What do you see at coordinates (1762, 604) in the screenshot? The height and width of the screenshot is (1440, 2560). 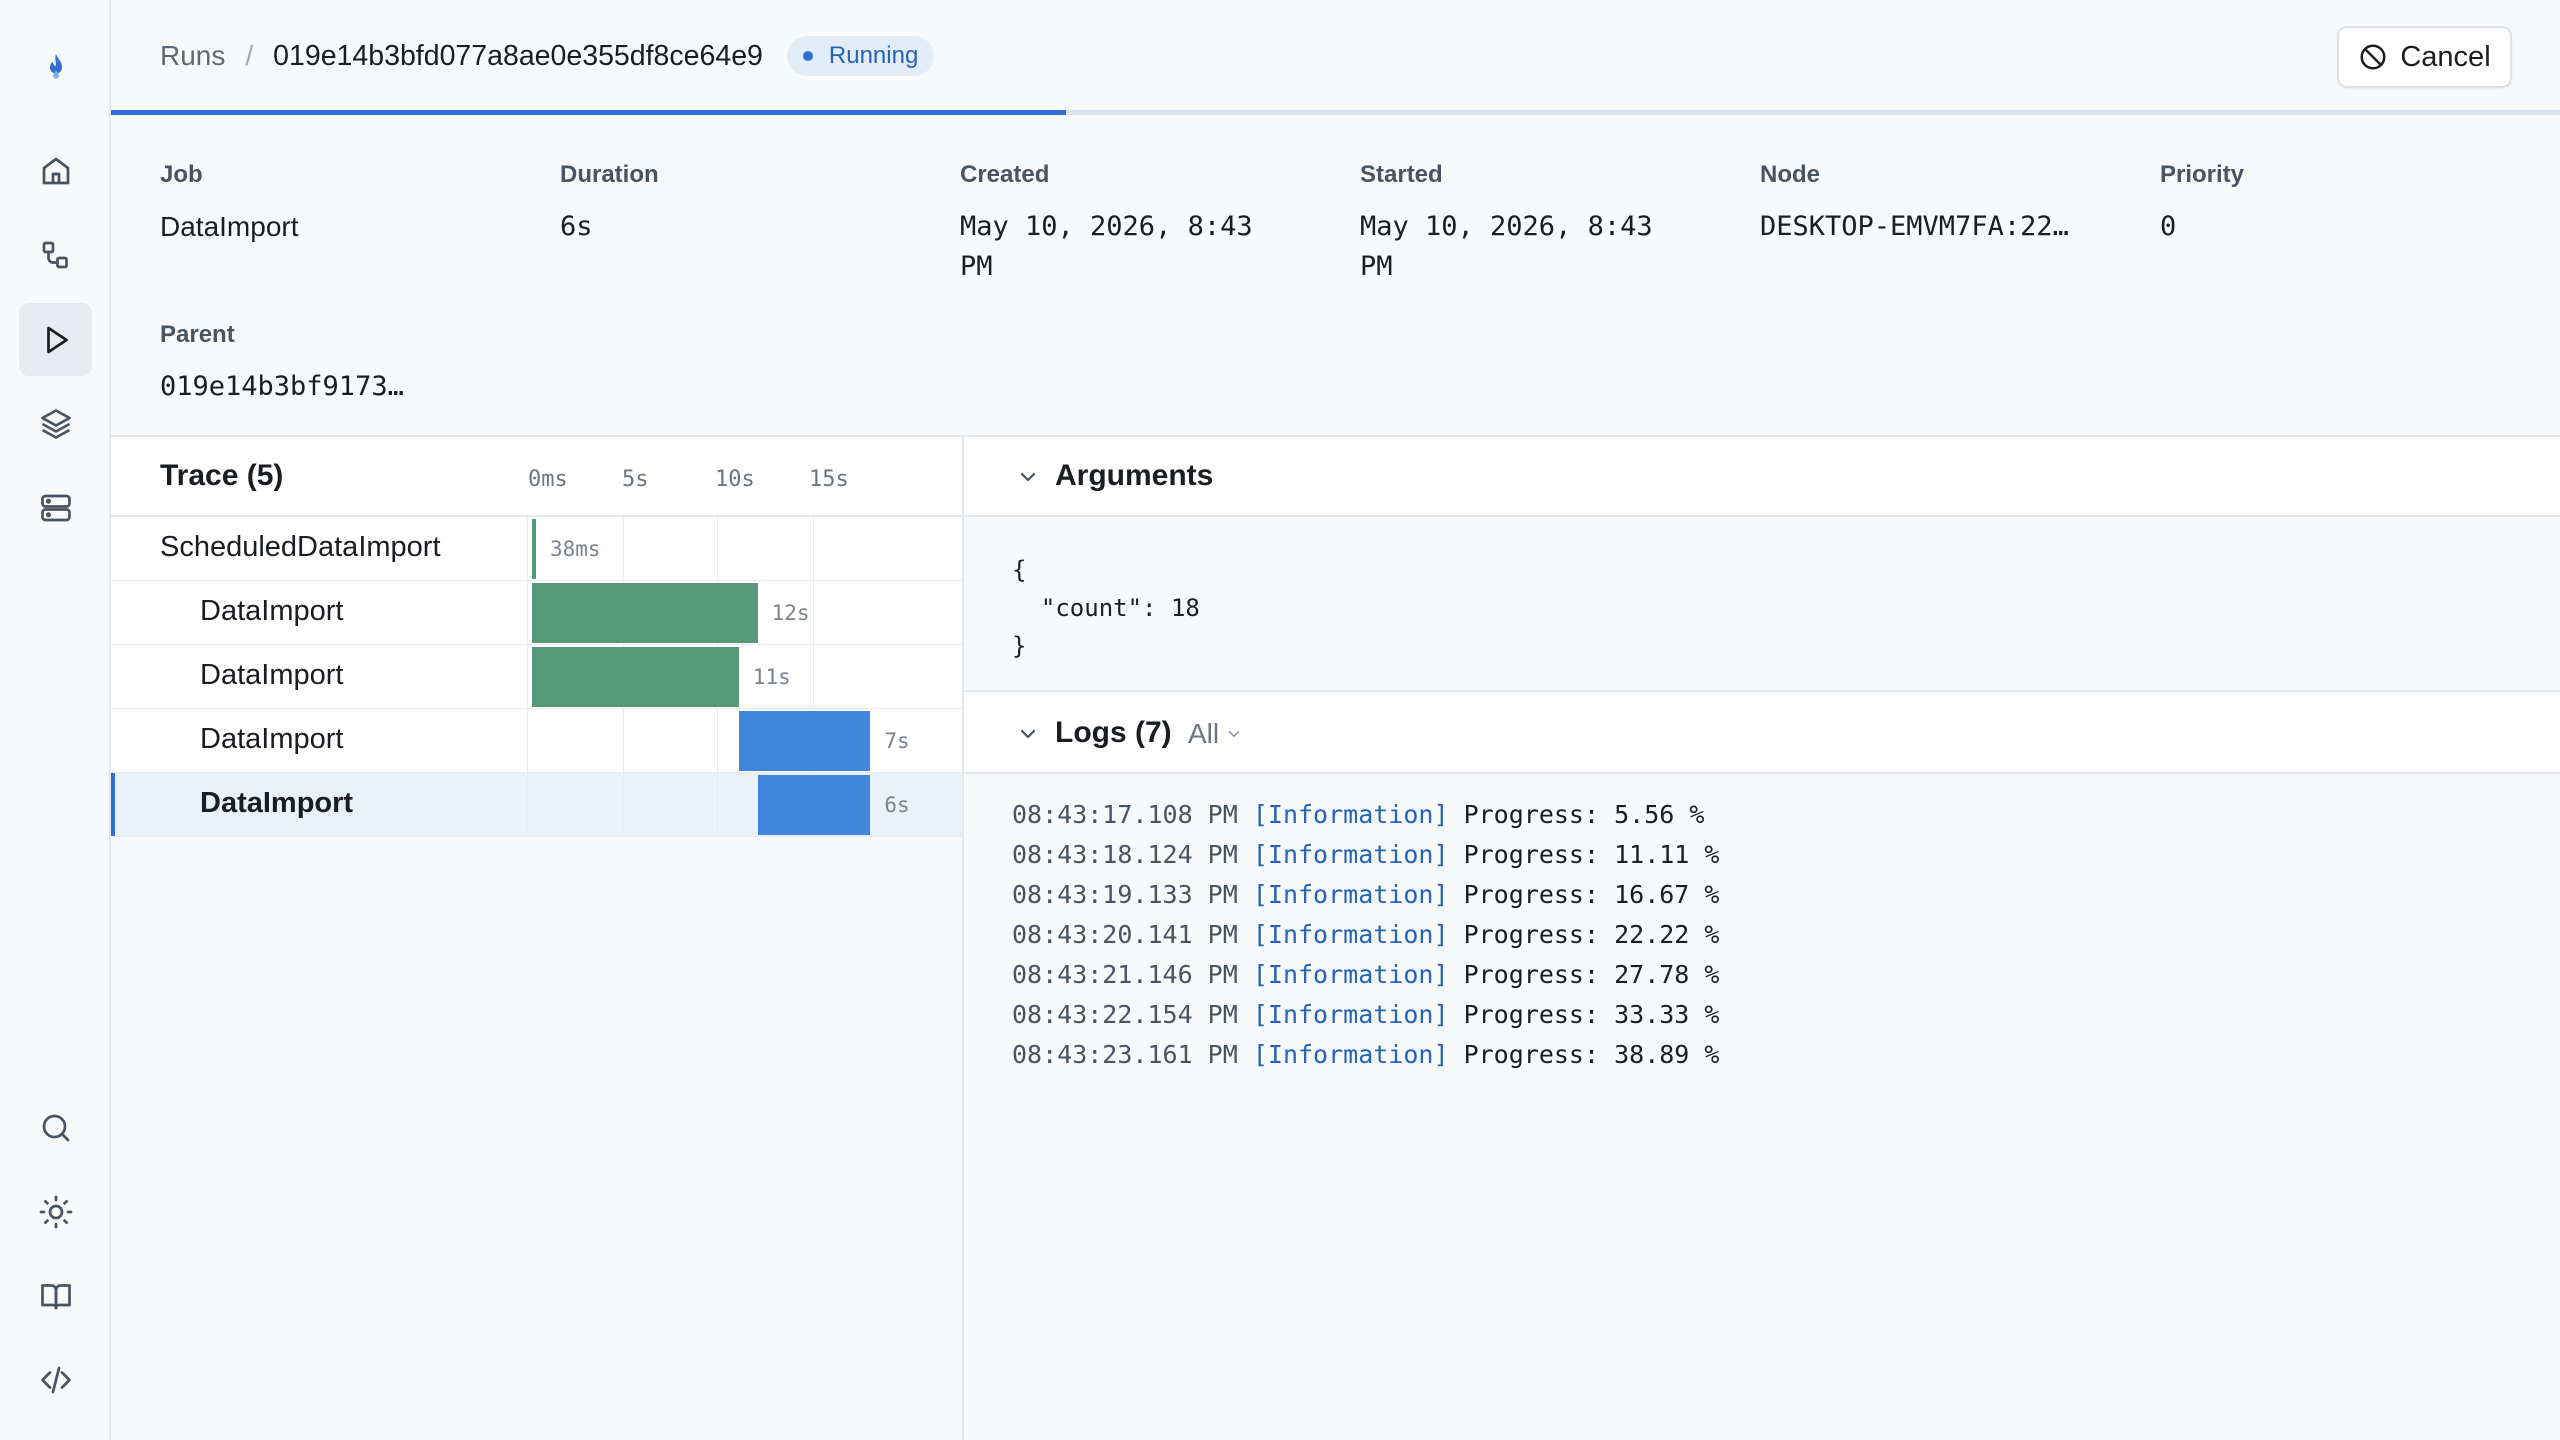 I see `arguments-body: { "count": 18 }` at bounding box center [1762, 604].